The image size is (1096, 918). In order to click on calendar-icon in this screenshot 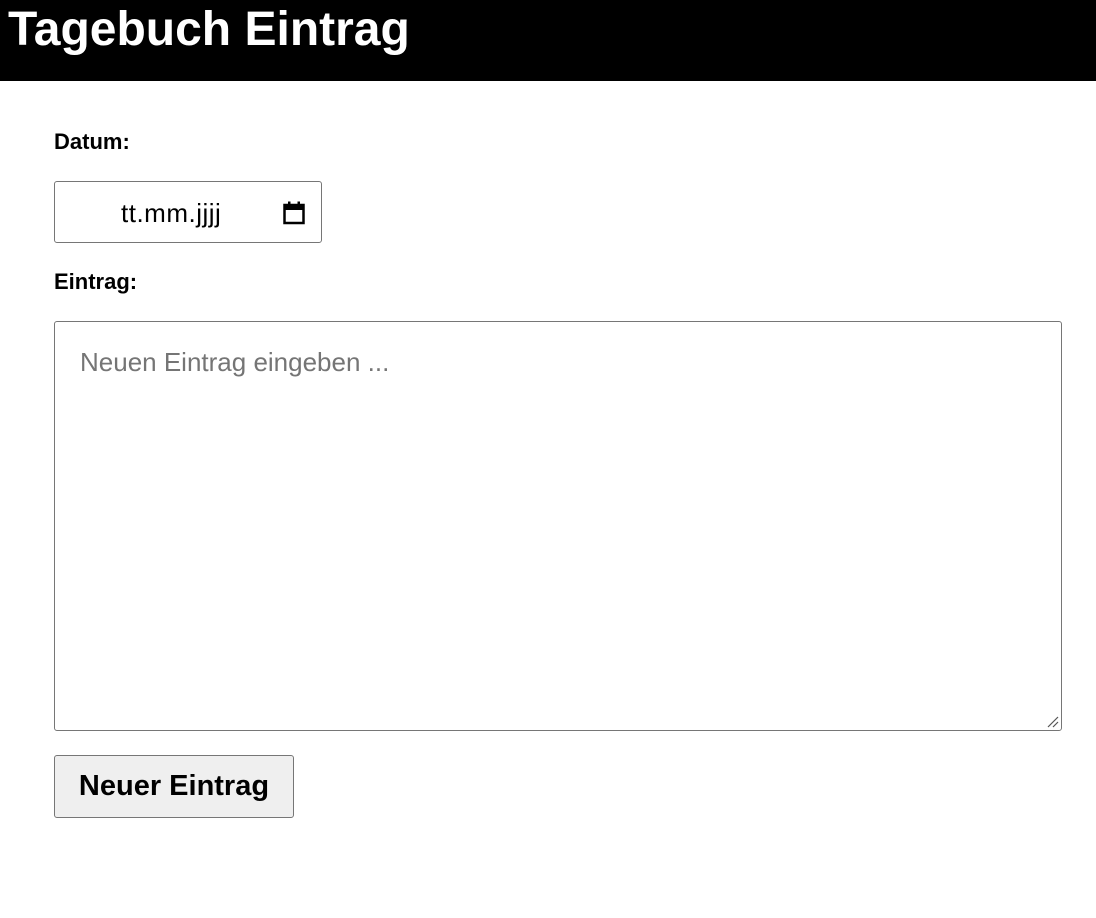, I will do `click(294, 213)`.